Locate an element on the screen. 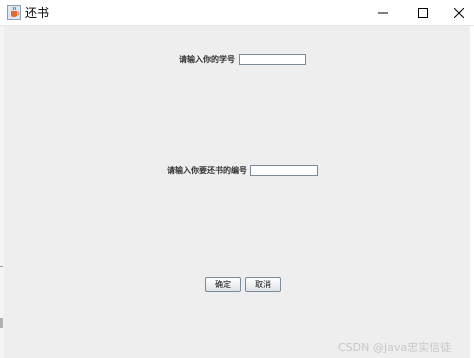 The image size is (474, 358). close-button is located at coordinates (455, 13).